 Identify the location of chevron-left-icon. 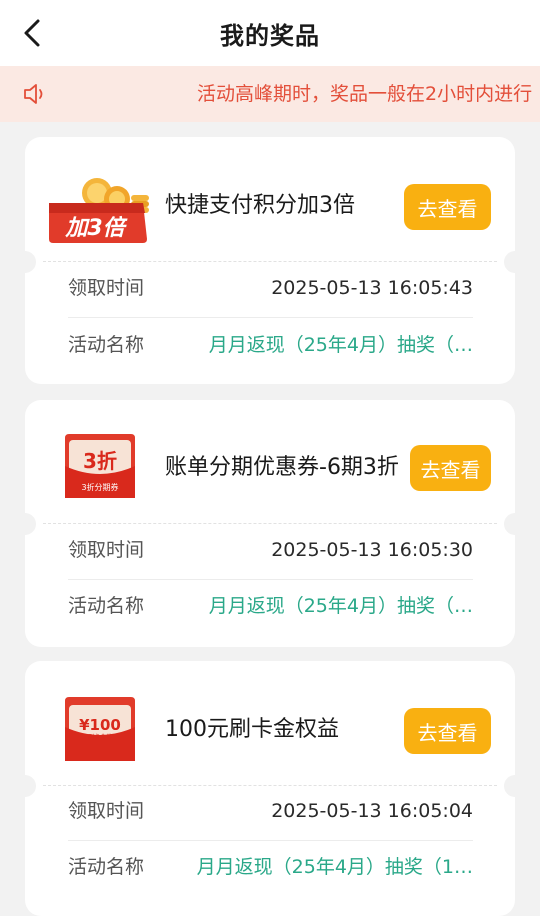
(32, 33).